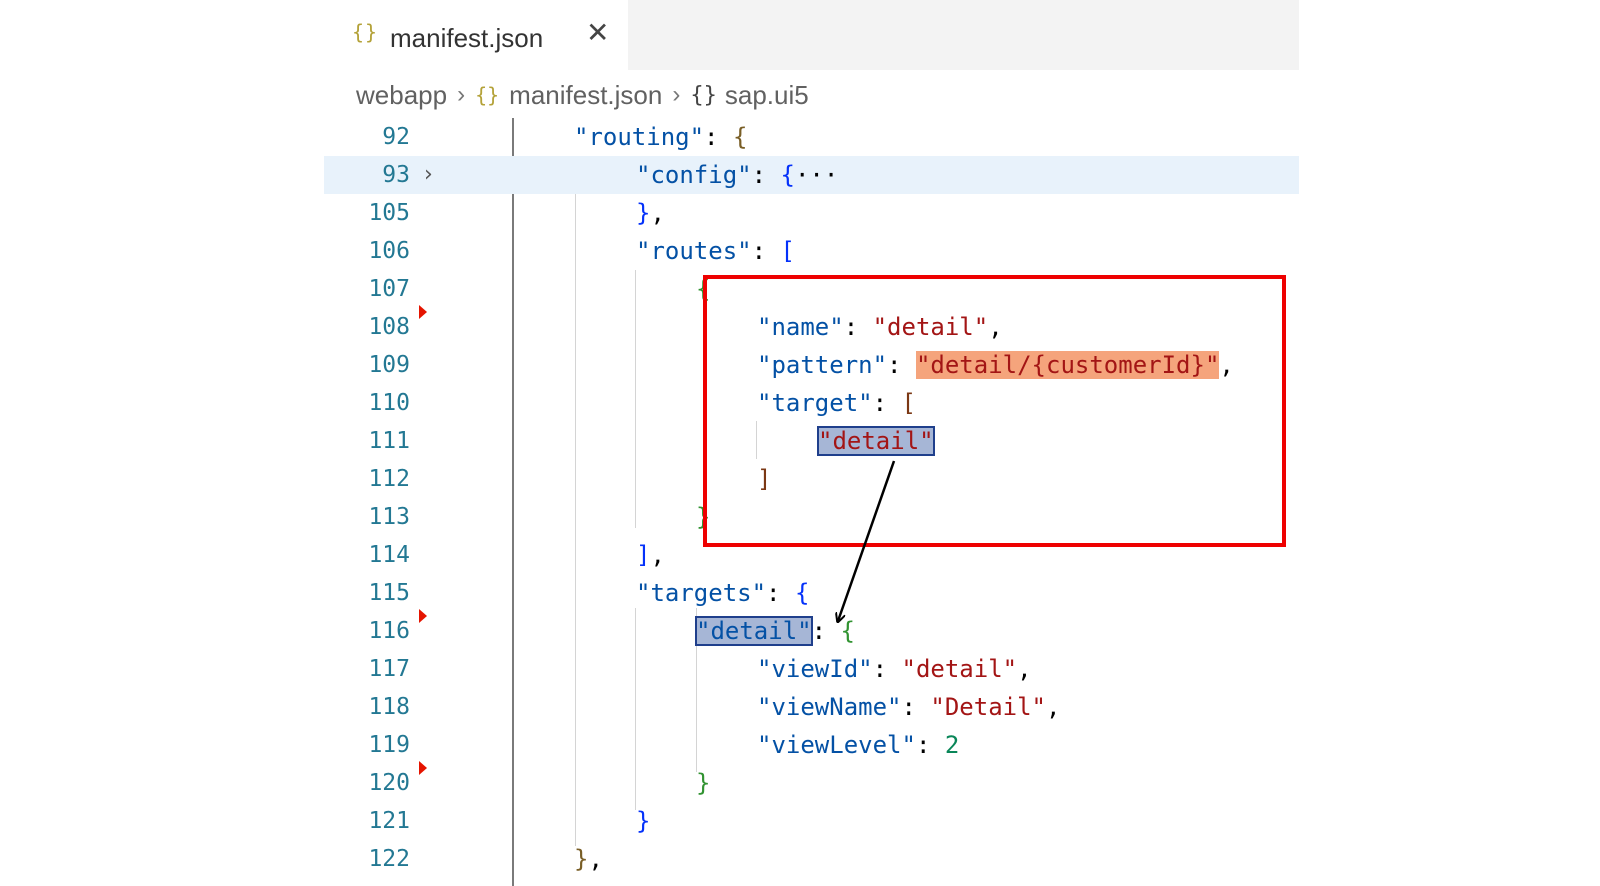  Describe the element at coordinates (585, 95) in the screenshot. I see `breadcrumb-file: manifest.json` at that location.